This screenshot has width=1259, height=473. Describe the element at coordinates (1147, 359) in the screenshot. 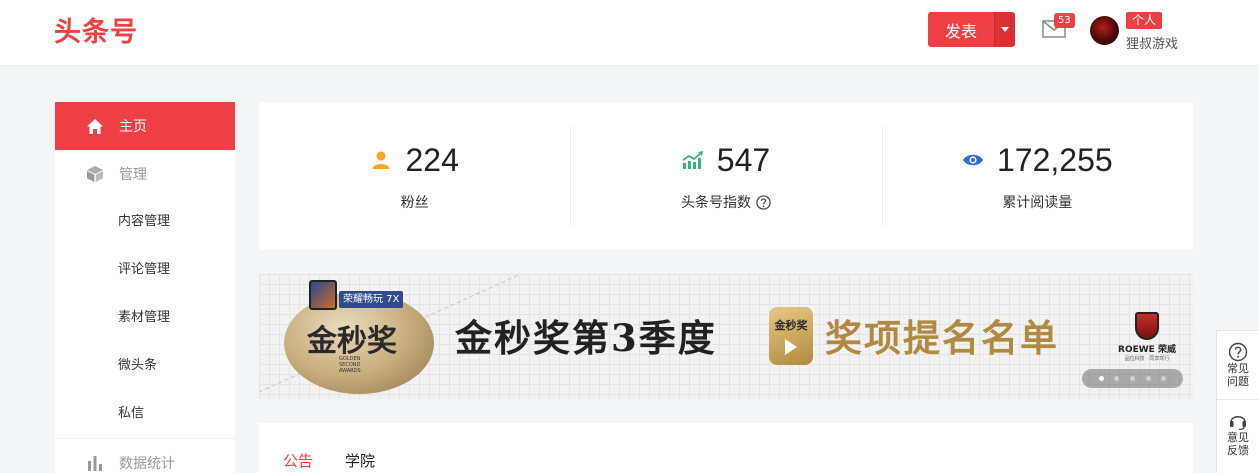

I see `sponsor-tagline: 品位科技 · 同享驾行` at that location.